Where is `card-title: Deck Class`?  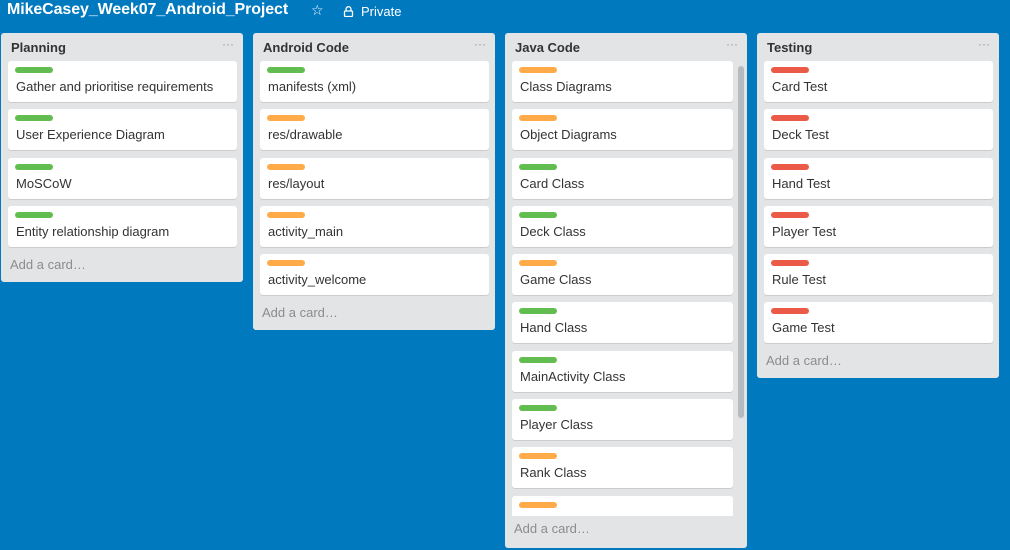 card-title: Deck Class is located at coordinates (553, 231).